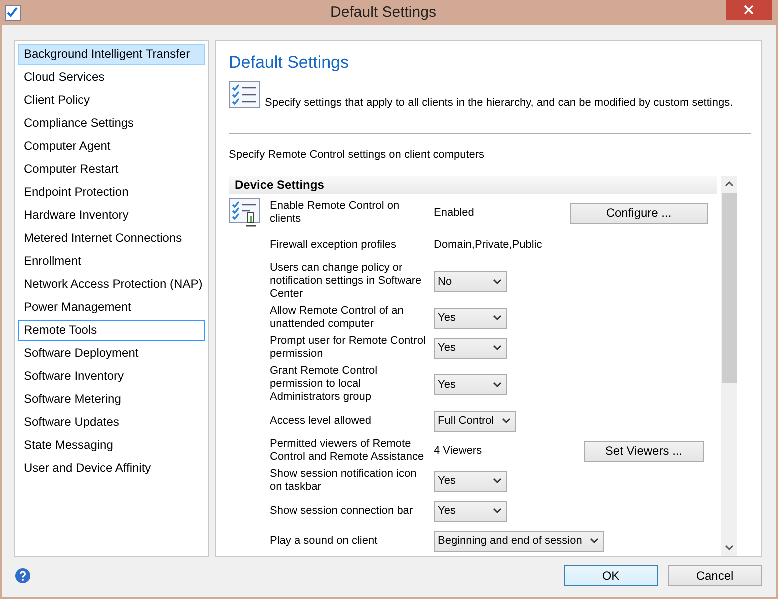  Describe the element at coordinates (348, 451) in the screenshot. I see `setting-label: Permitted viewers of Remote Control and Remote Assistance` at that location.